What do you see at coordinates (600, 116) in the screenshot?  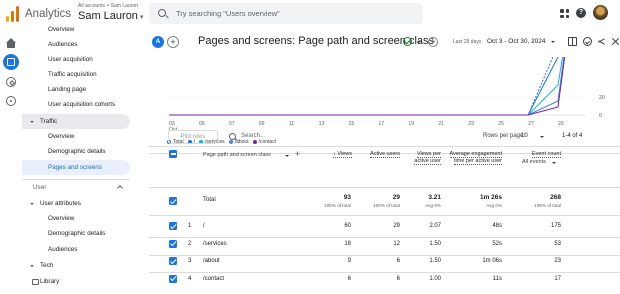 I see `y-tick-label: 0` at bounding box center [600, 116].